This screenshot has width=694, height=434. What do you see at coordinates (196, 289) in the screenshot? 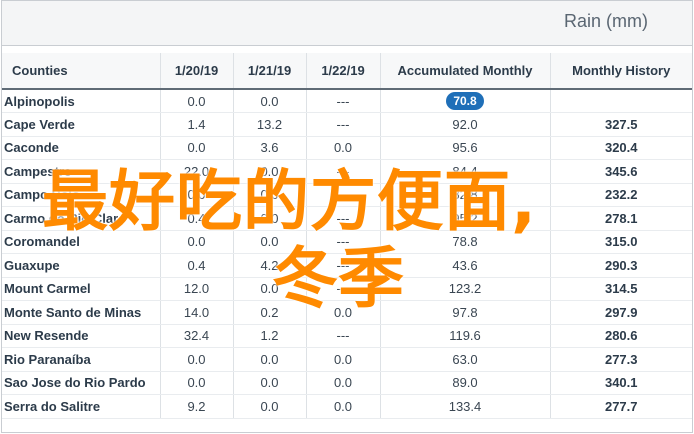
I see `date-1-value: 12.0` at bounding box center [196, 289].